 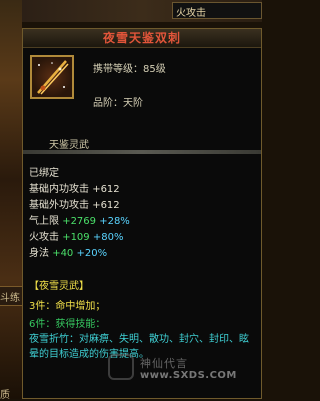 I want to click on stat-row: 身法 +40 +20%, so click(x=68, y=251).